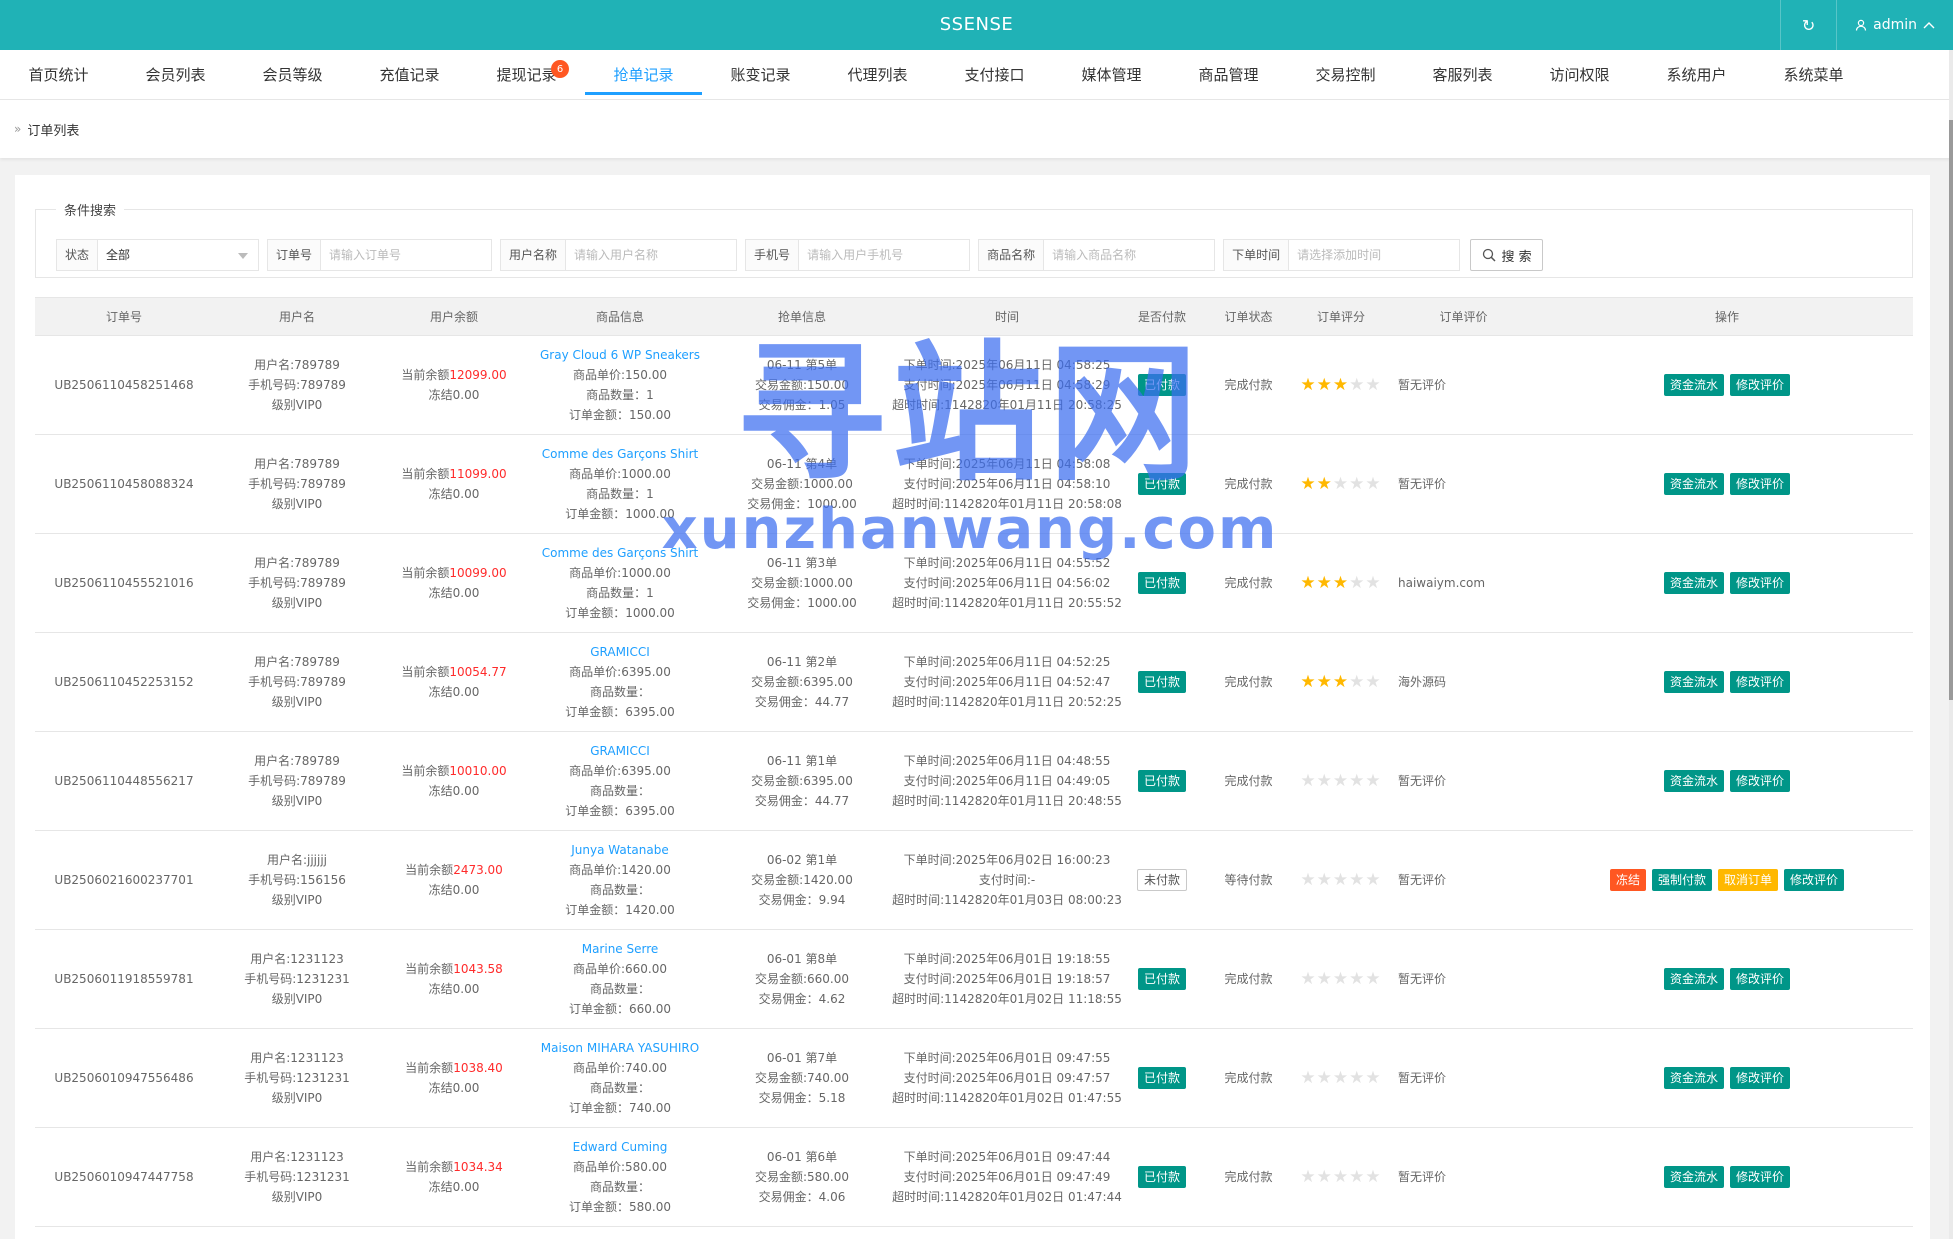  Describe the element at coordinates (976, 24) in the screenshot. I see `app-title: SSENSE` at that location.